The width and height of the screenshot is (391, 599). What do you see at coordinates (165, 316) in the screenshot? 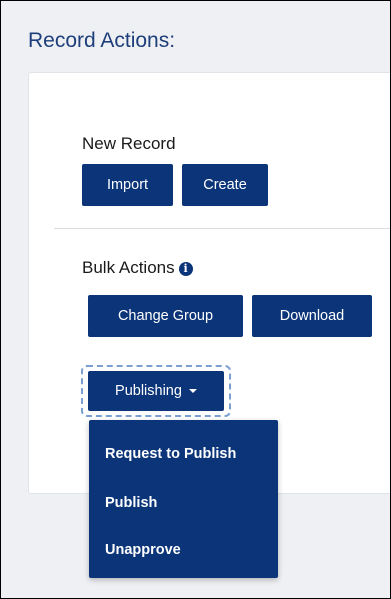
I see `change-group-button: Change Group` at bounding box center [165, 316].